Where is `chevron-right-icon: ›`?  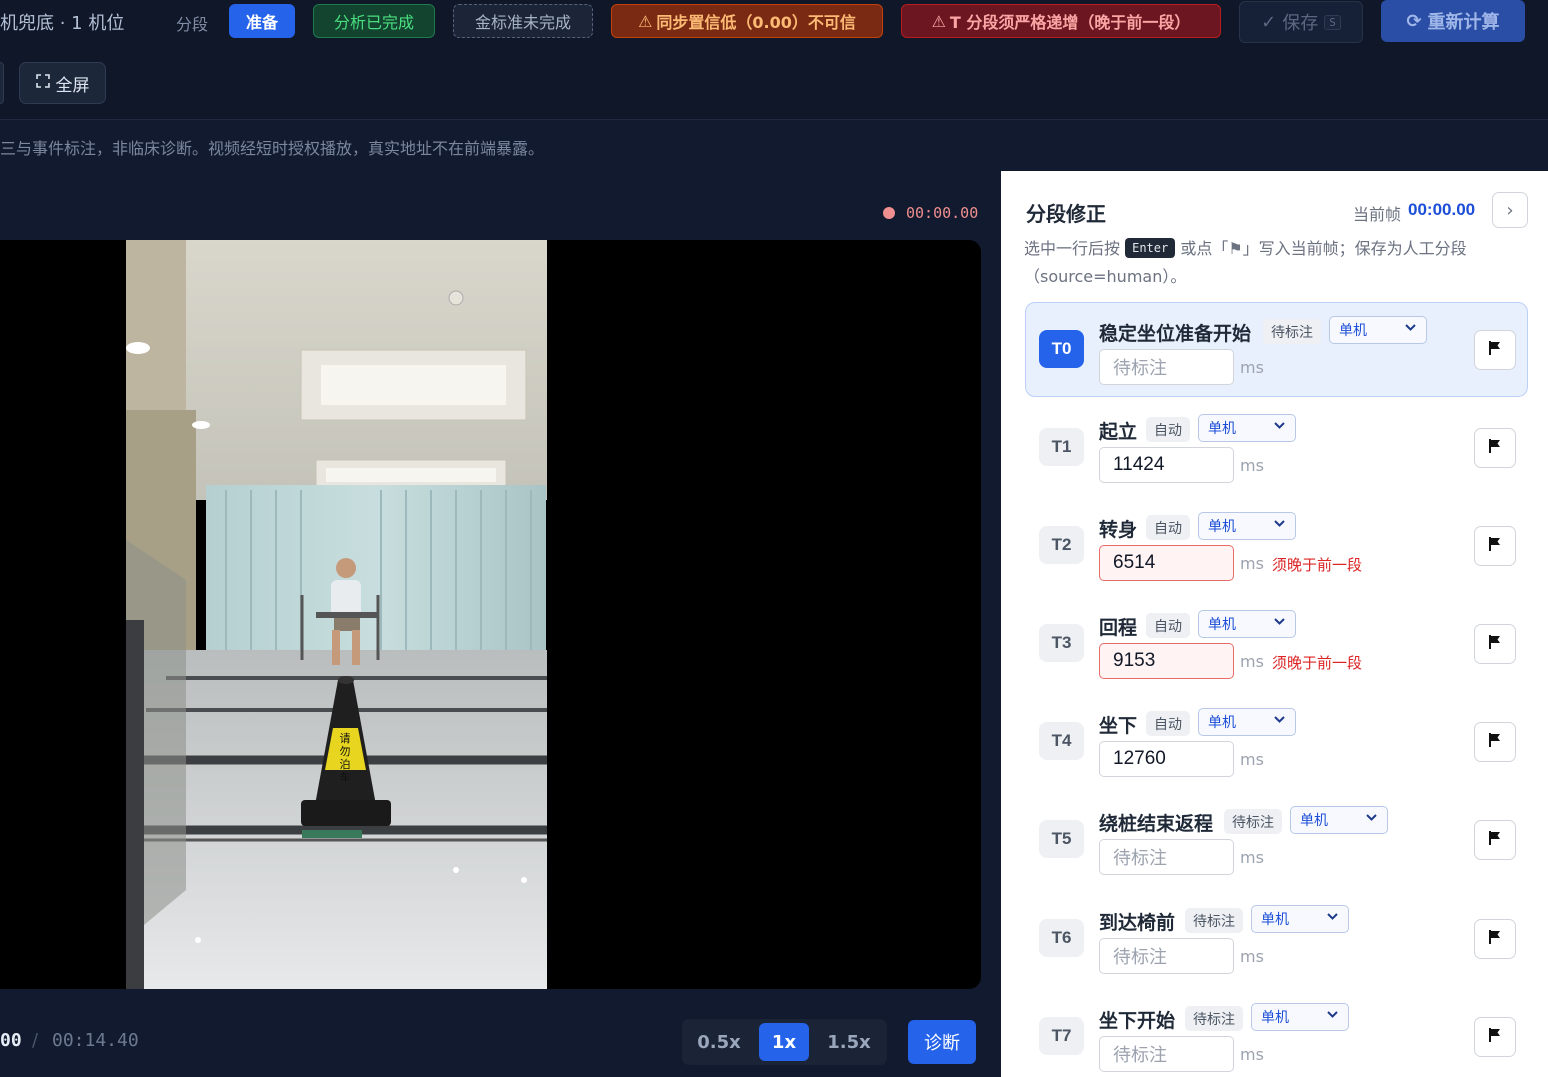 chevron-right-icon: › is located at coordinates (1510, 210).